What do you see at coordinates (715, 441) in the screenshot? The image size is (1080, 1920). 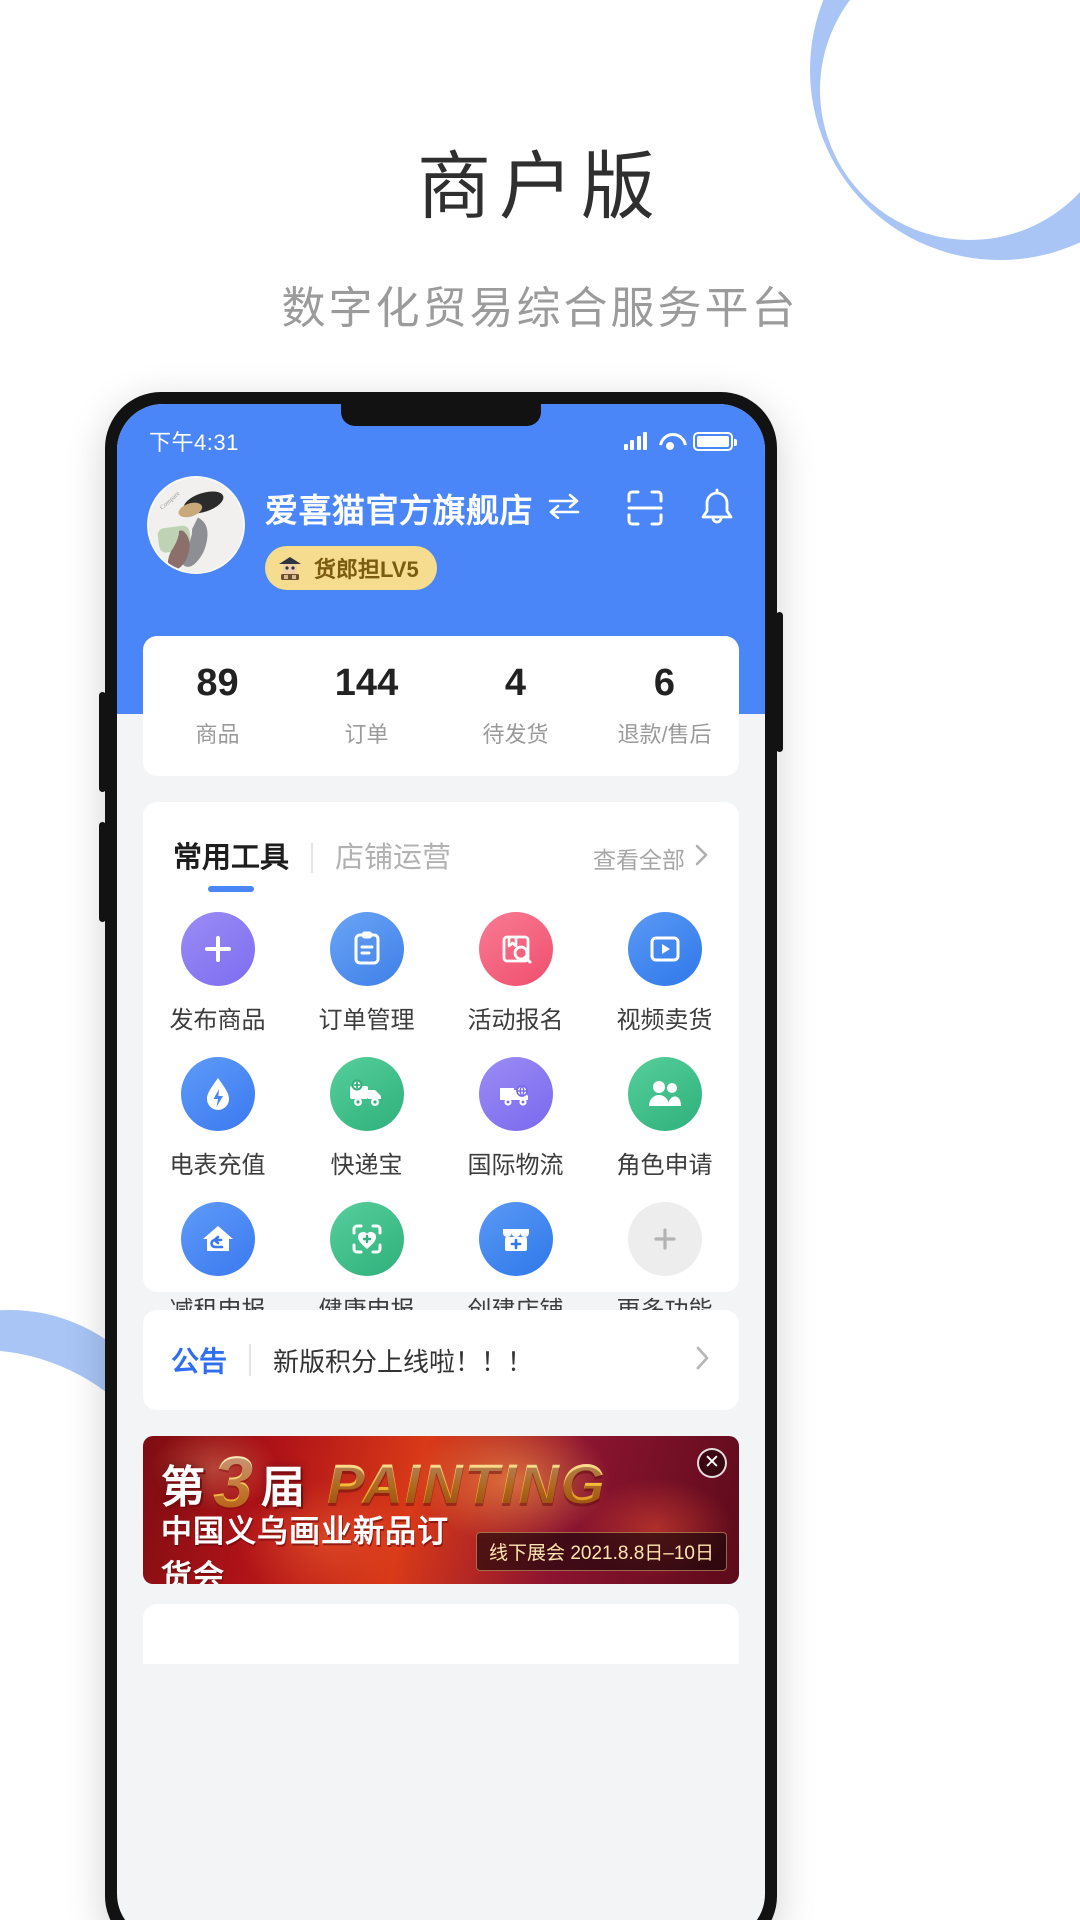 I see `battery-icon` at bounding box center [715, 441].